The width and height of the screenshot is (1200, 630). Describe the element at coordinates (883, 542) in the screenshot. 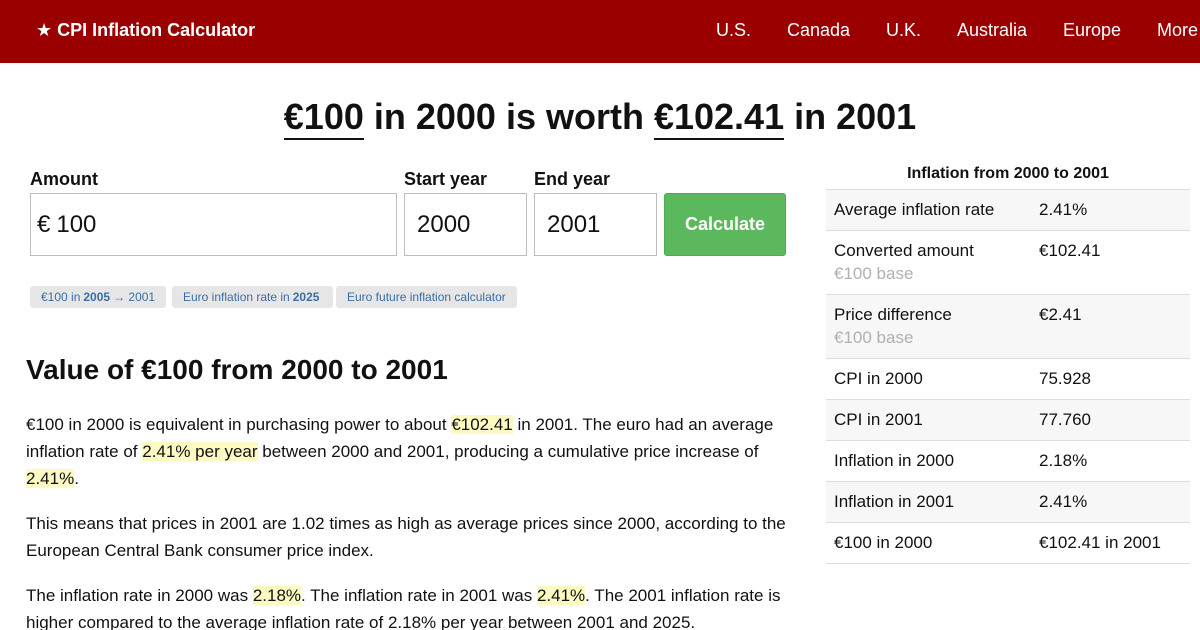

I see `row-label: €100 in 2000` at that location.